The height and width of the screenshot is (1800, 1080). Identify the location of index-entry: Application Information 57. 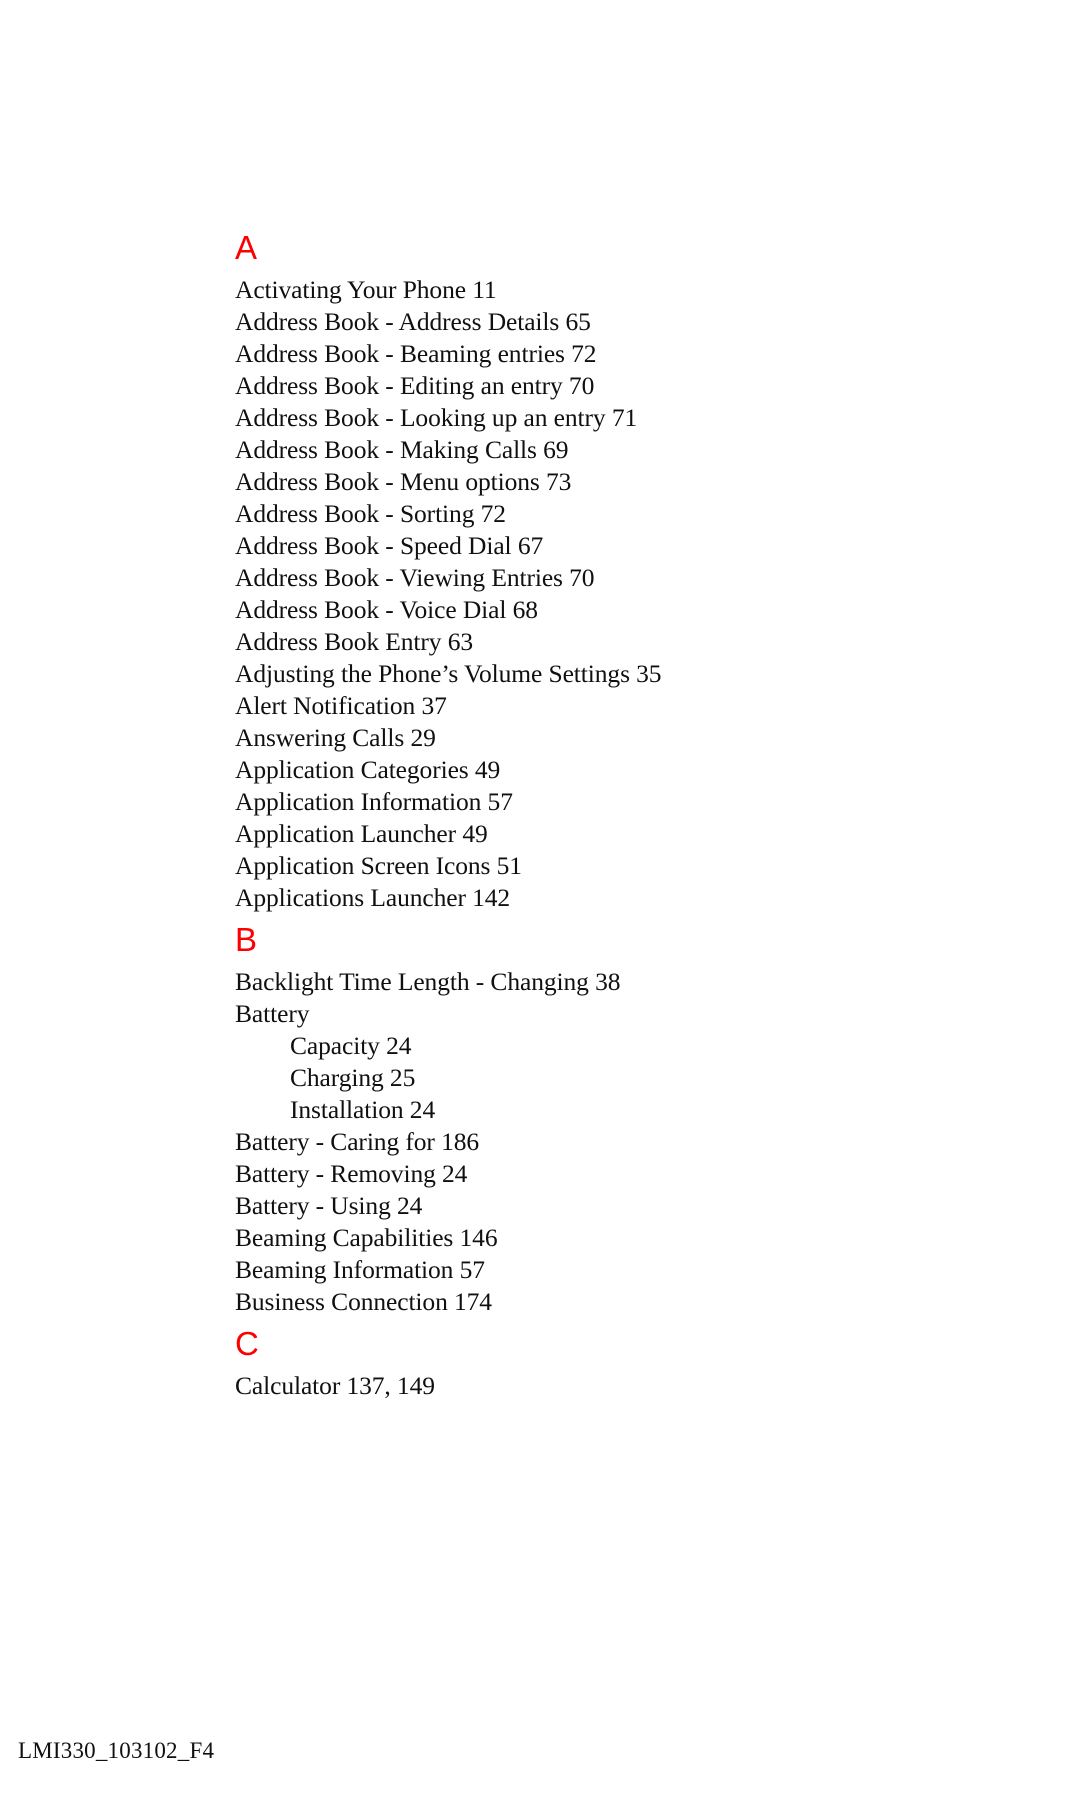
(374, 801).